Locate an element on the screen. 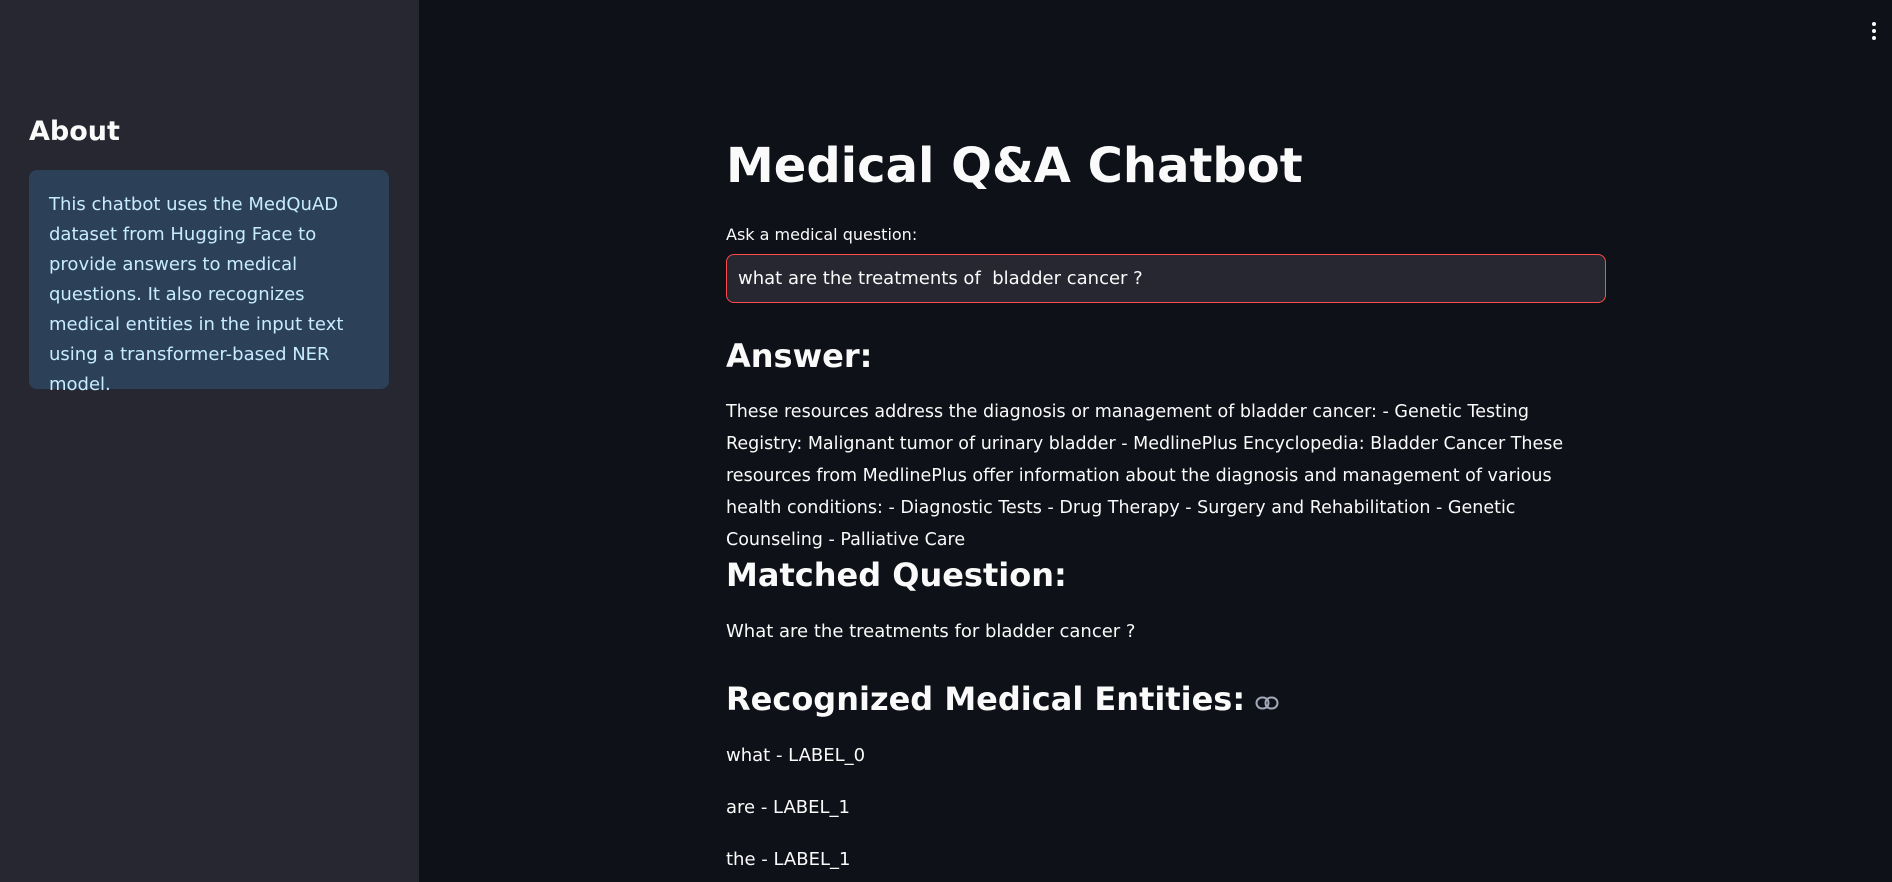 The height and width of the screenshot is (882, 1892). entities-heading-row: Recognized Medical Entities: is located at coordinates (1002, 699).